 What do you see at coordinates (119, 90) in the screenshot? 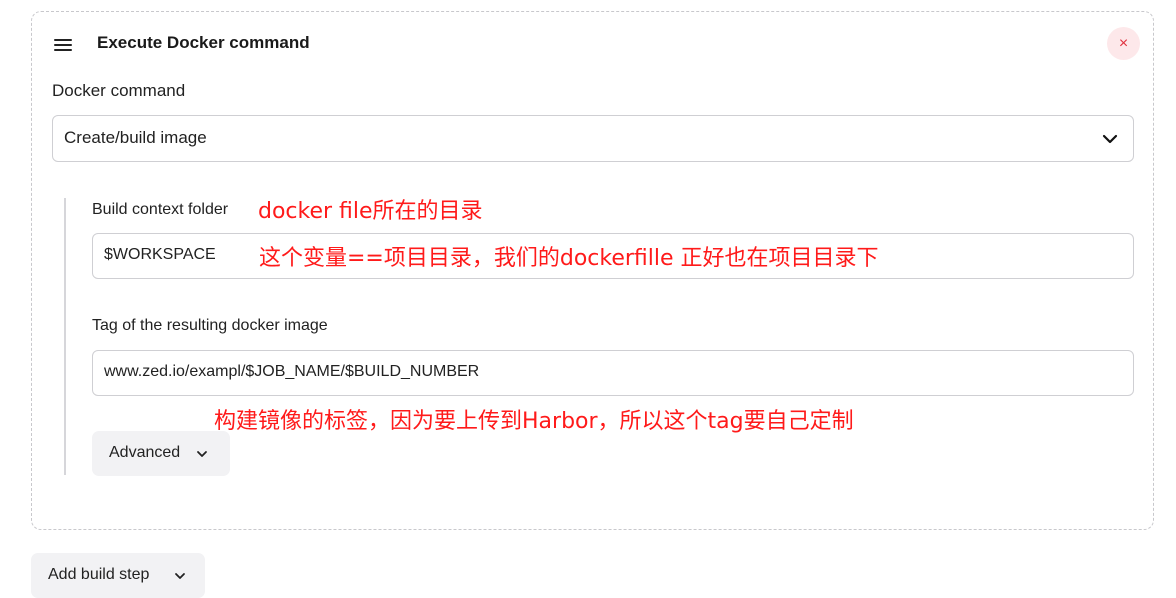
I see `docker-command-label: Docker command` at bounding box center [119, 90].